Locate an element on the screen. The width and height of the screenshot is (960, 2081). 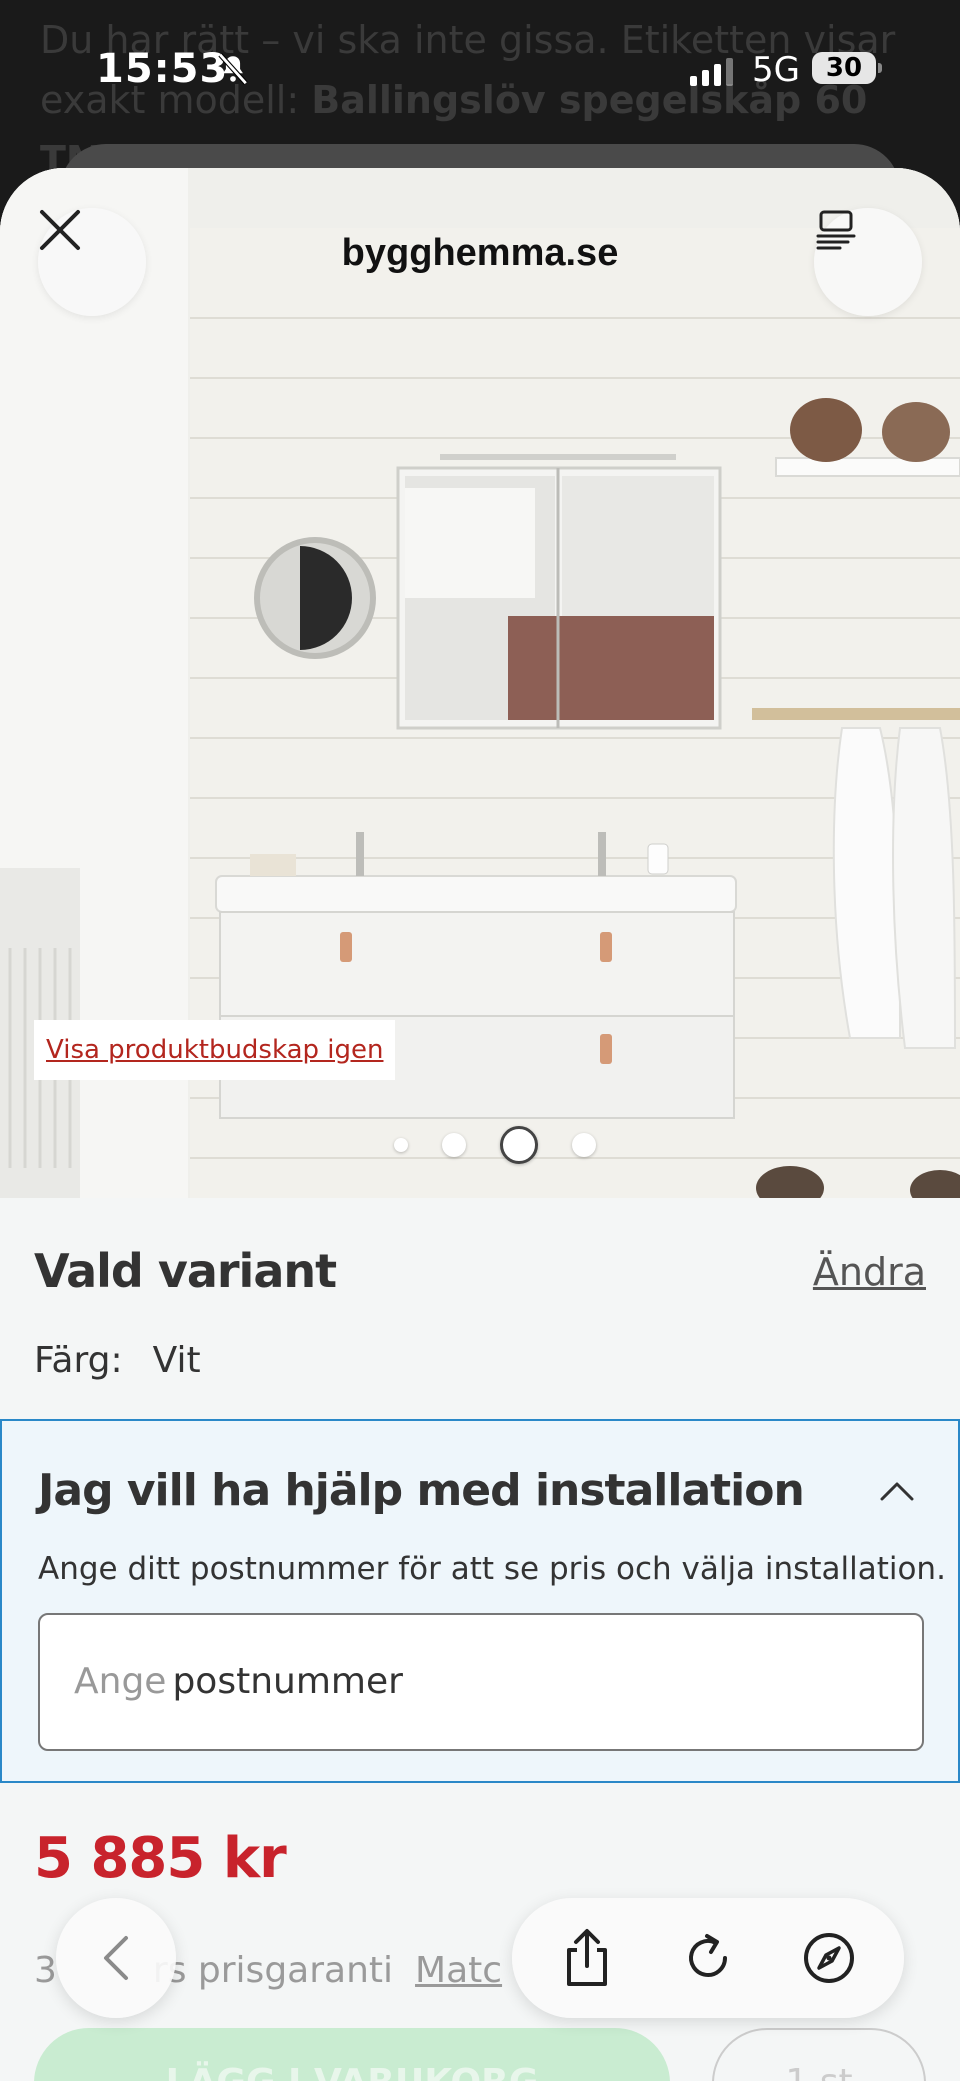
chevron-up-icon is located at coordinates (897, 1491).